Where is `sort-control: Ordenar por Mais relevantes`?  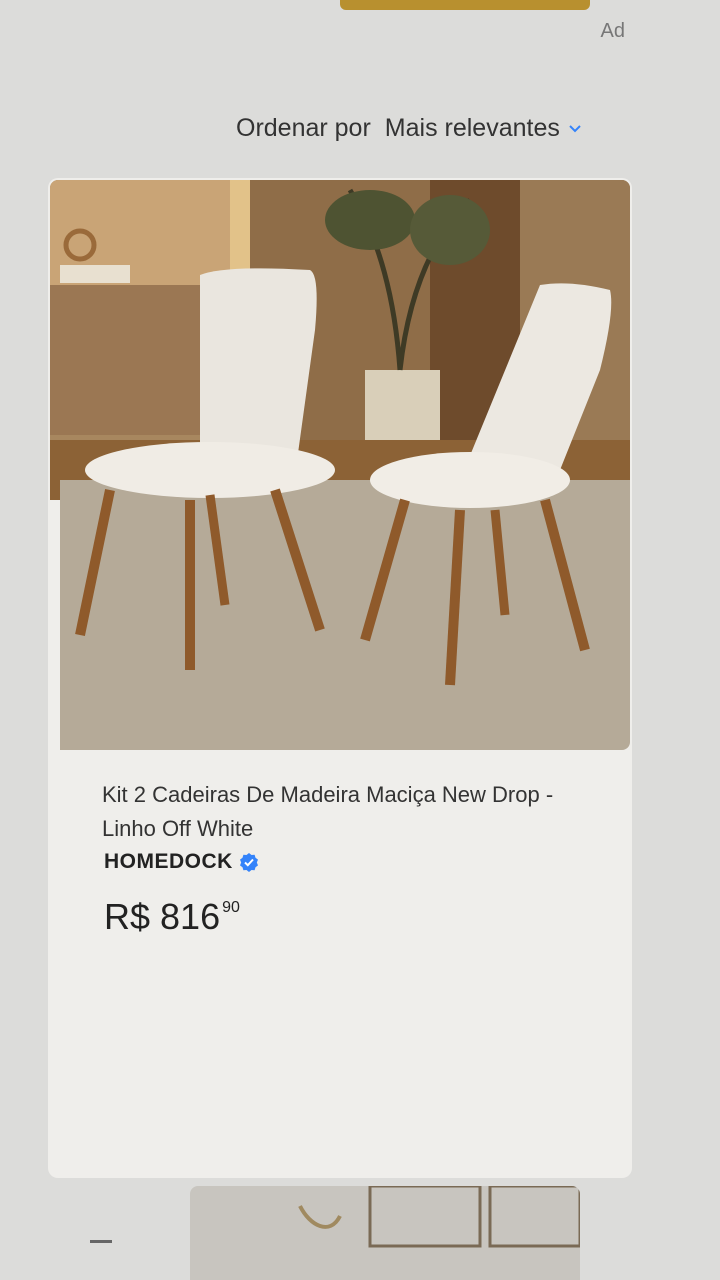
sort-control: Ordenar por Mais relevantes is located at coordinates (409, 128).